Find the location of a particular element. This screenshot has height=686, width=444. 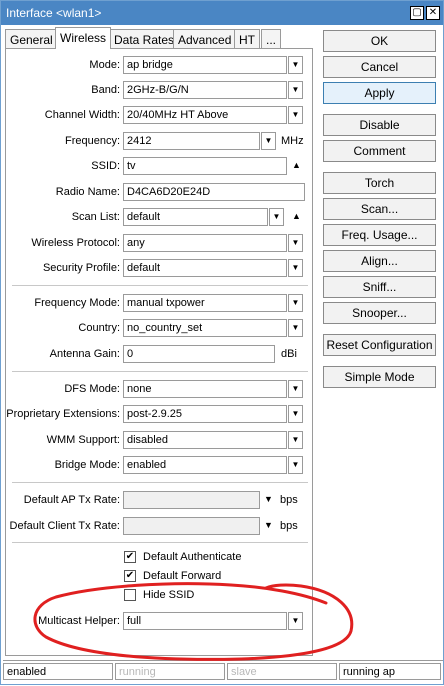

default-client-tx-rate-input is located at coordinates (191, 526).